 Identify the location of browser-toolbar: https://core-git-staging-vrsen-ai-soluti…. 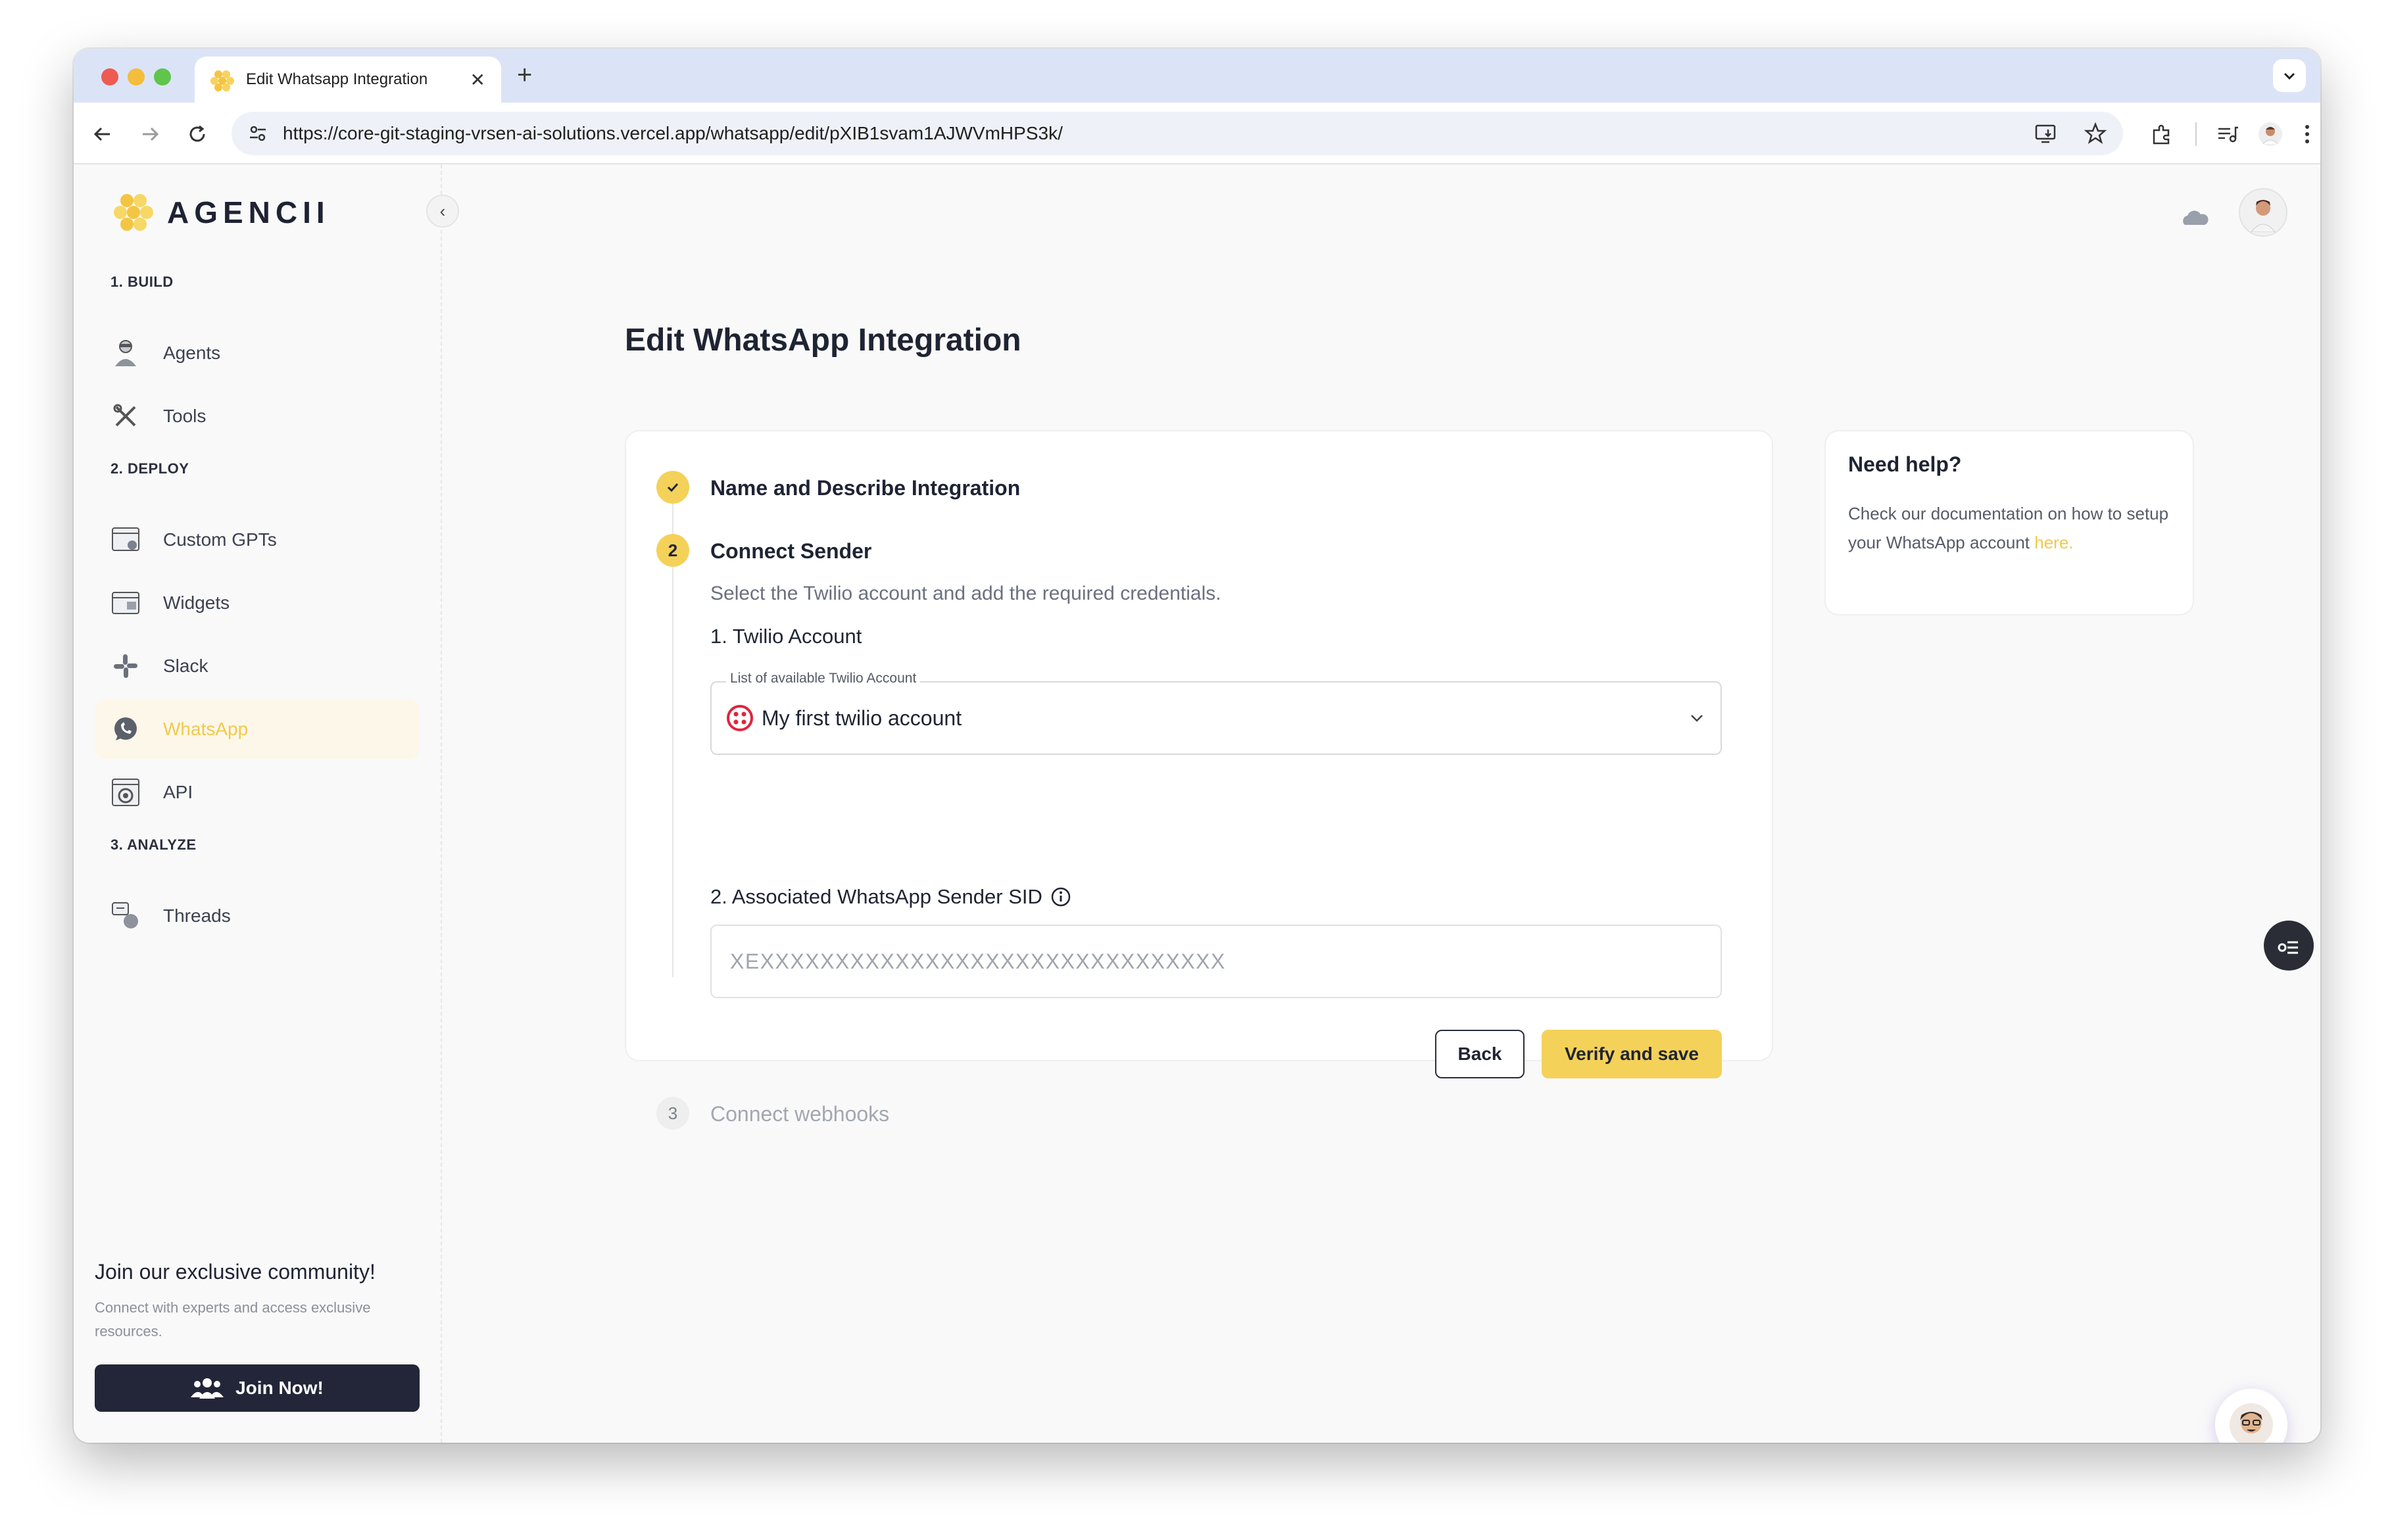
(1197, 133).